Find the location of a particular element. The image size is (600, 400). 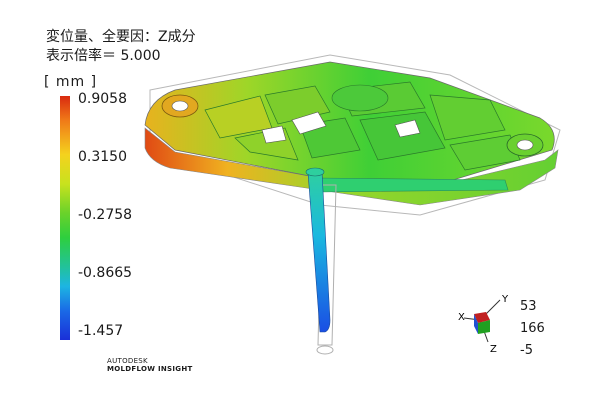

brand-line-1: AUTODESK is located at coordinates (127, 361).